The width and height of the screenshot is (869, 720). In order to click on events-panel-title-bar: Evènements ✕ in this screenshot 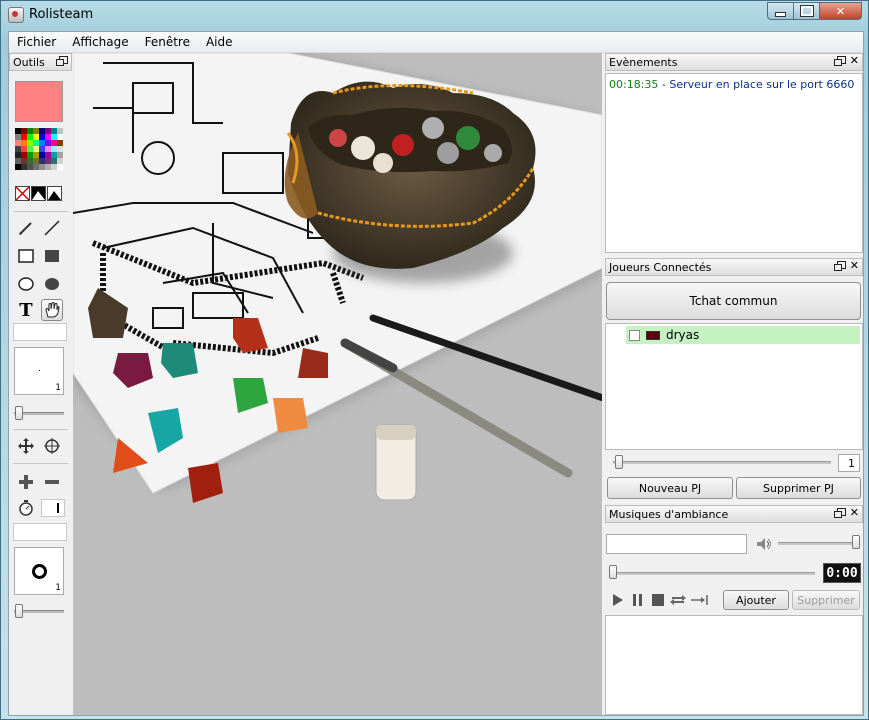, I will do `click(734, 62)`.